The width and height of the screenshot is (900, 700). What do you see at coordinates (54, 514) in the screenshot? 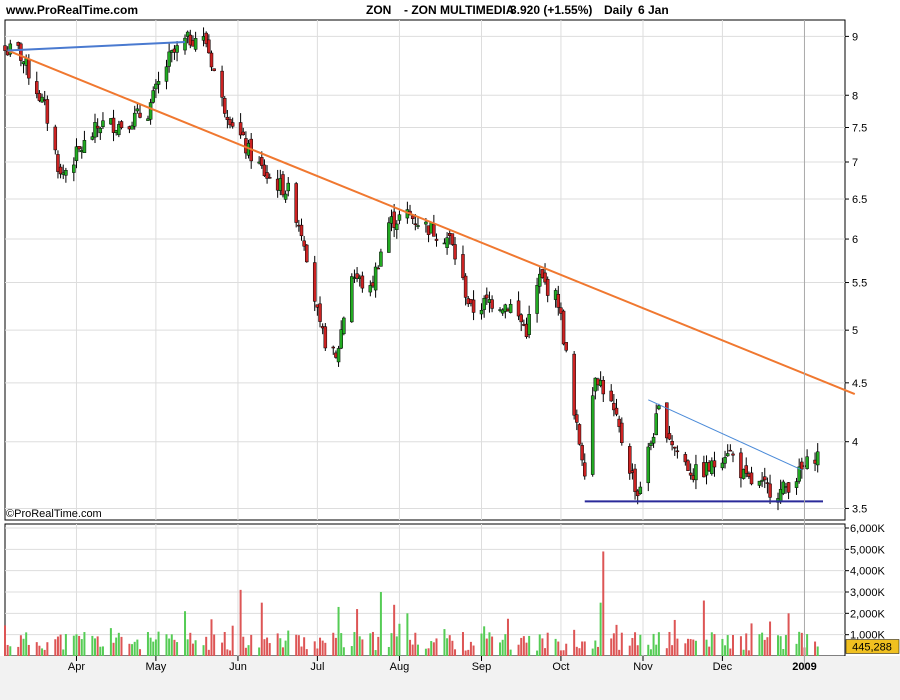
I see `watermark: ©ProRealTime.com` at bounding box center [54, 514].